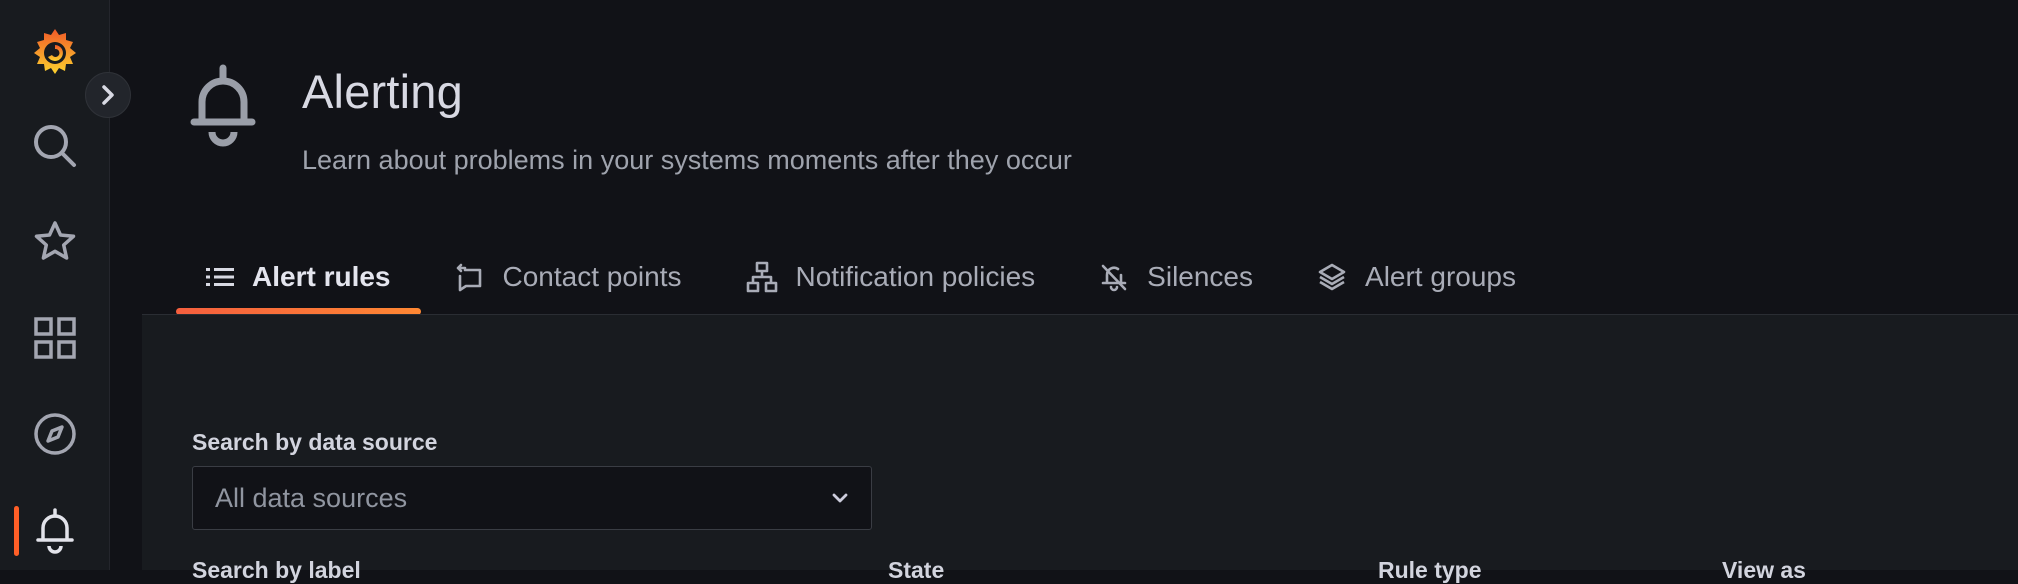 The image size is (2018, 584). I want to click on tab-alert-rules: Alert rules, so click(298, 281).